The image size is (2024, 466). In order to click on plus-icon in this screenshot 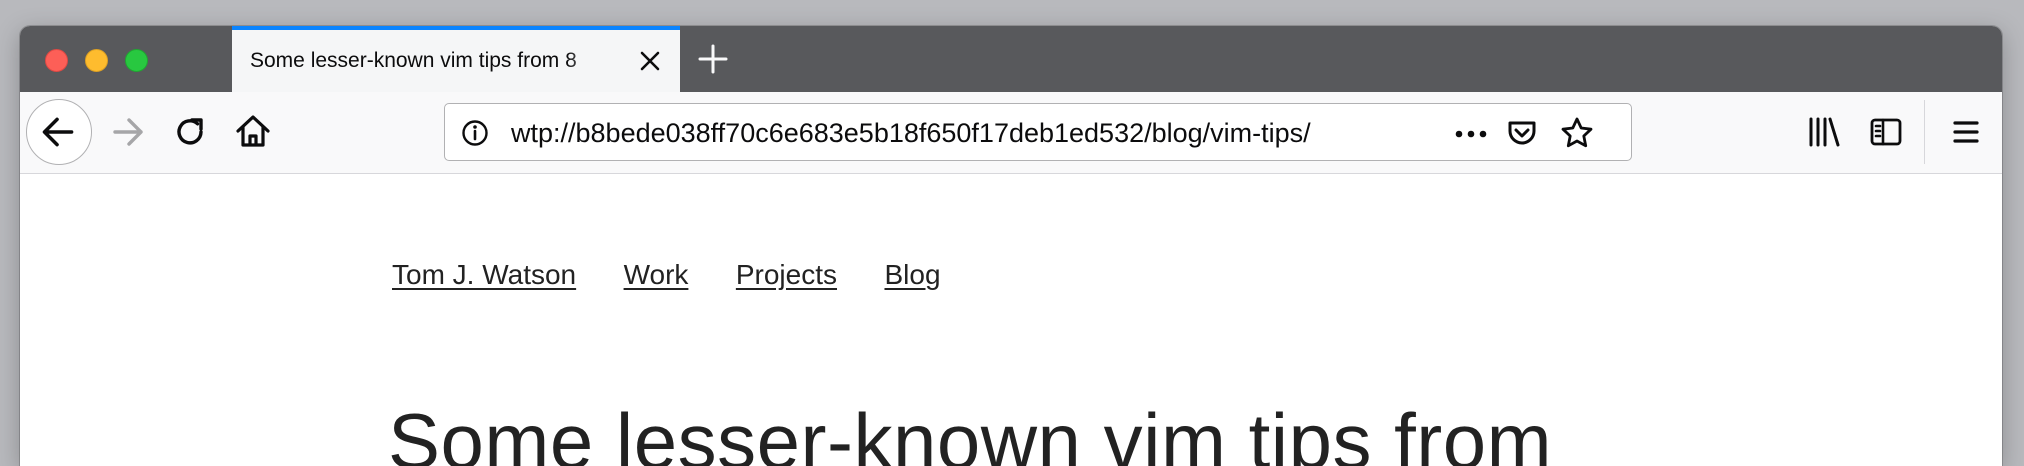, I will do `click(713, 59)`.